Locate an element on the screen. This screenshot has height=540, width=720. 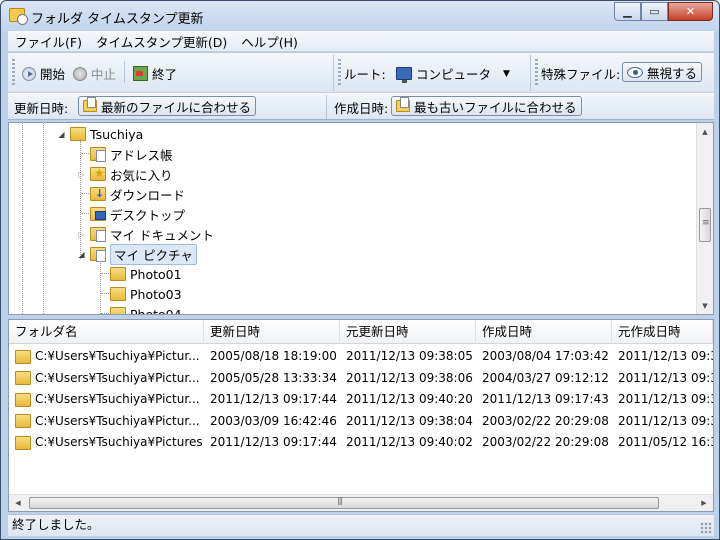
stop-button: 中止 is located at coordinates (94, 73).